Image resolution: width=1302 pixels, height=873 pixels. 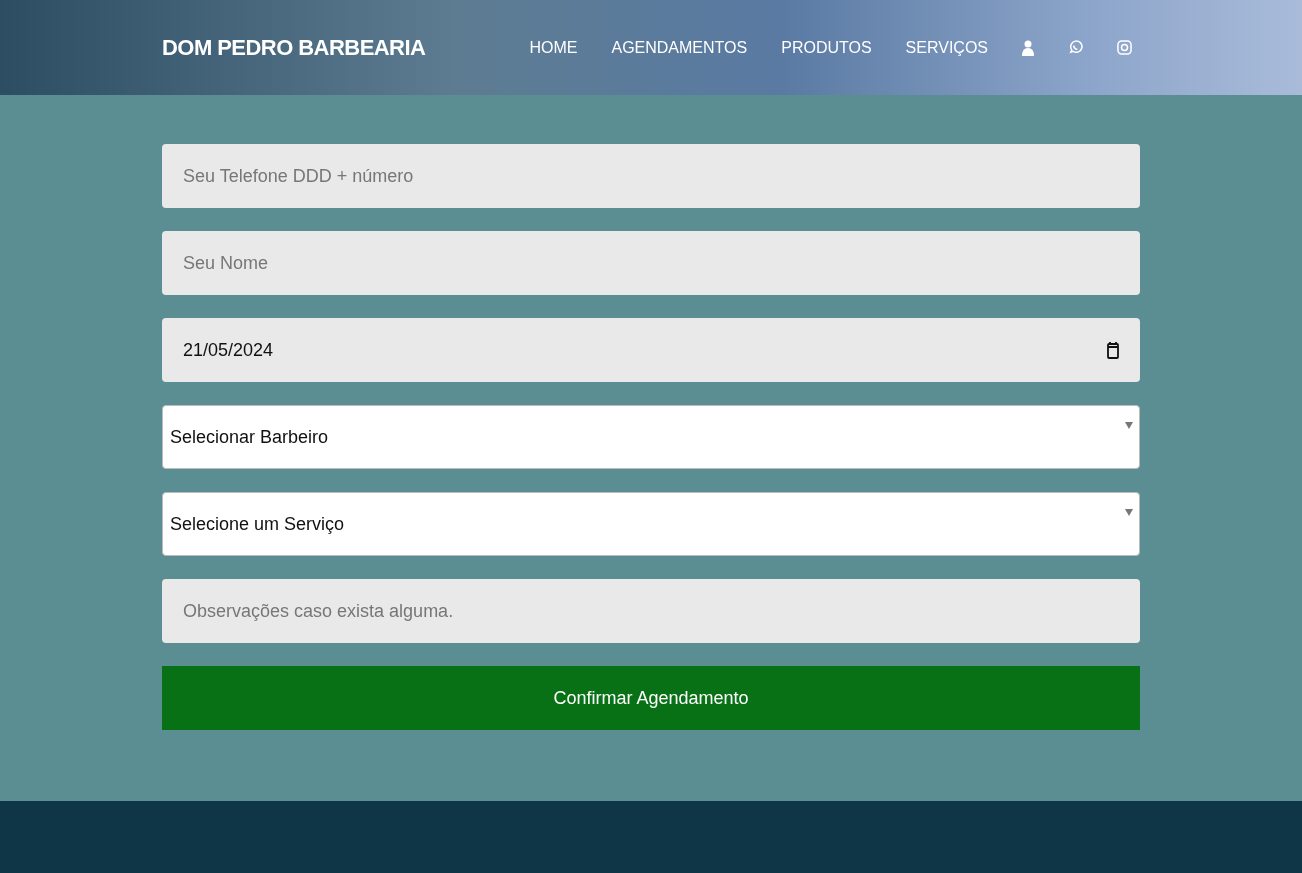 I want to click on input-field: Observações caso exista alguma., so click(x=651, y=611).